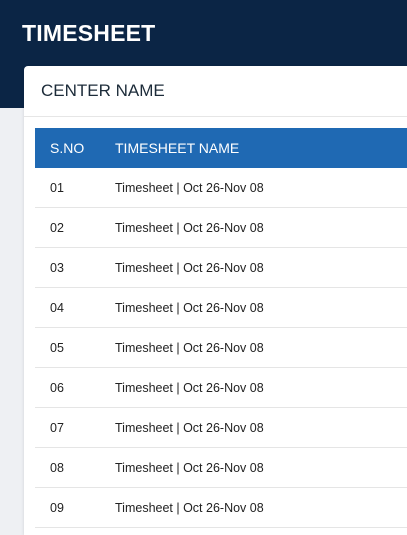 This screenshot has width=407, height=535. Describe the element at coordinates (57, 467) in the screenshot. I see `row-sno: 08` at that location.